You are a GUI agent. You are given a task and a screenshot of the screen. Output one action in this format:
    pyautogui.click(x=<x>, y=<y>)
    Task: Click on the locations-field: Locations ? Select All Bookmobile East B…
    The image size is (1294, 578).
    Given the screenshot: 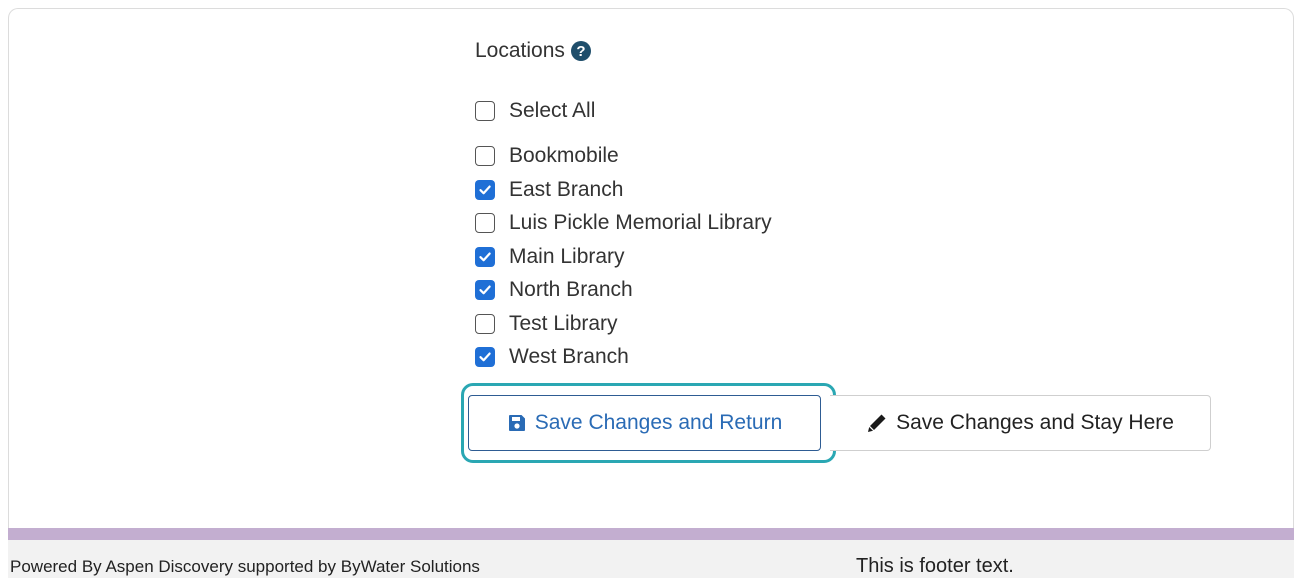 What is the action you would take?
    pyautogui.click(x=623, y=205)
    